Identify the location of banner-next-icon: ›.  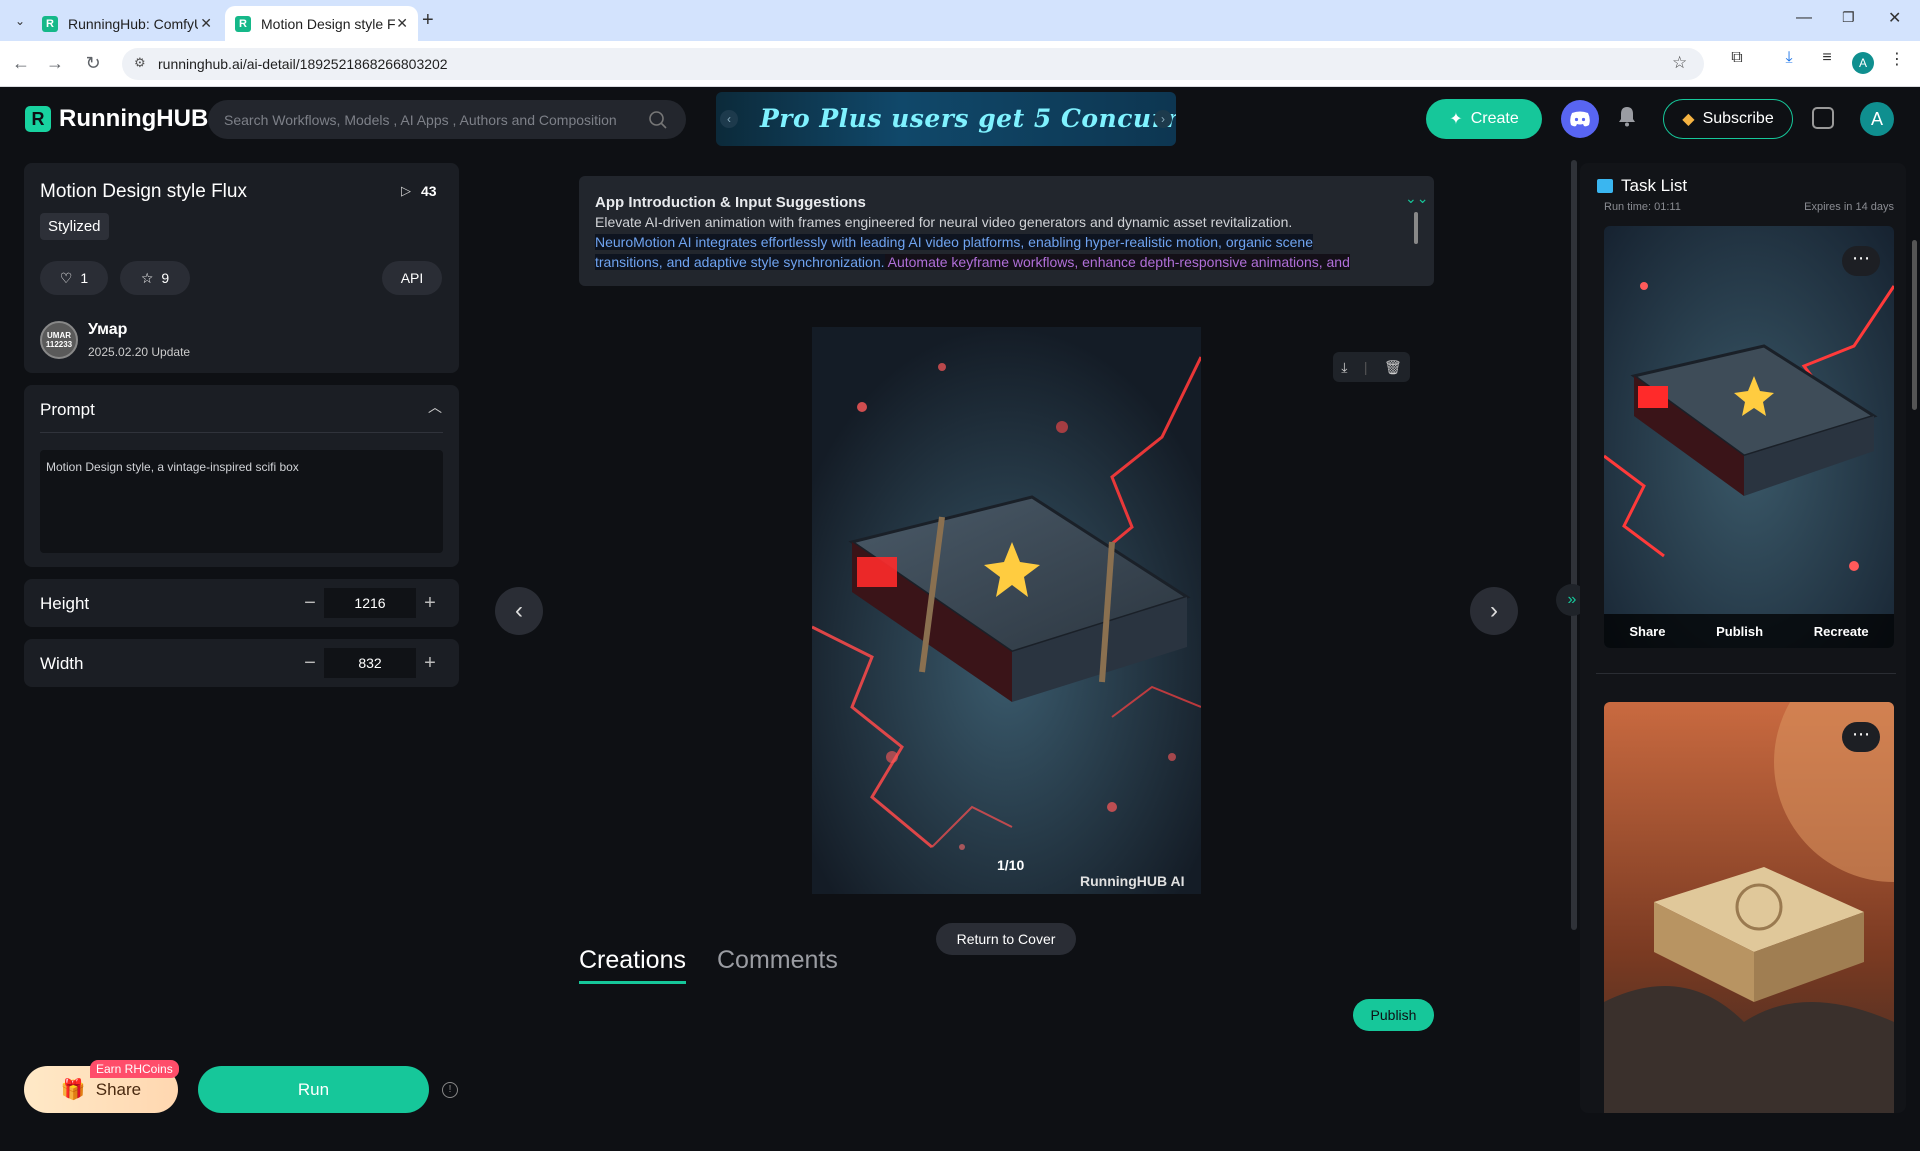
(1163, 119).